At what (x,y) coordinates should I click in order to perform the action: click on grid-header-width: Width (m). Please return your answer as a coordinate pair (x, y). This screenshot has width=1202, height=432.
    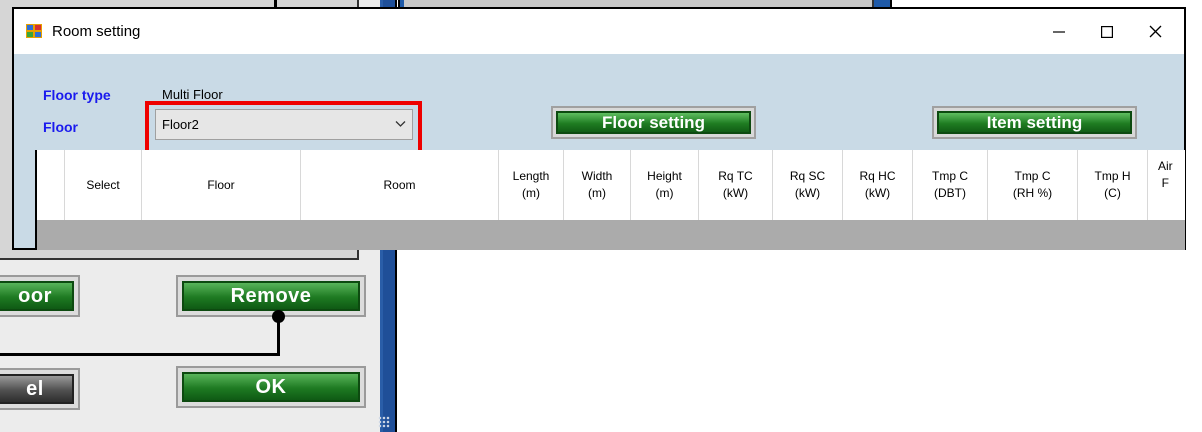
    Looking at the image, I should click on (597, 185).